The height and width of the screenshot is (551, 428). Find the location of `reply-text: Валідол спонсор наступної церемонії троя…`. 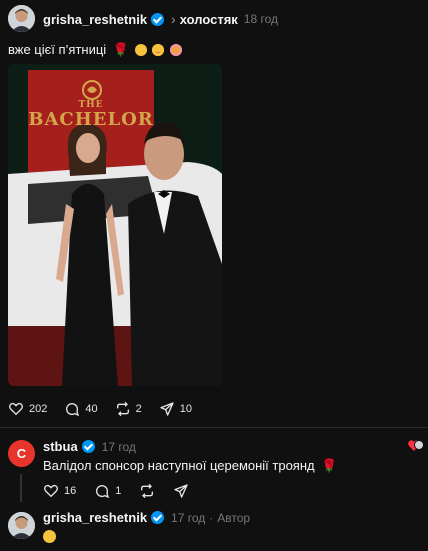

reply-text: Валідол спонсор наступної церемонії троя… is located at coordinates (179, 465).